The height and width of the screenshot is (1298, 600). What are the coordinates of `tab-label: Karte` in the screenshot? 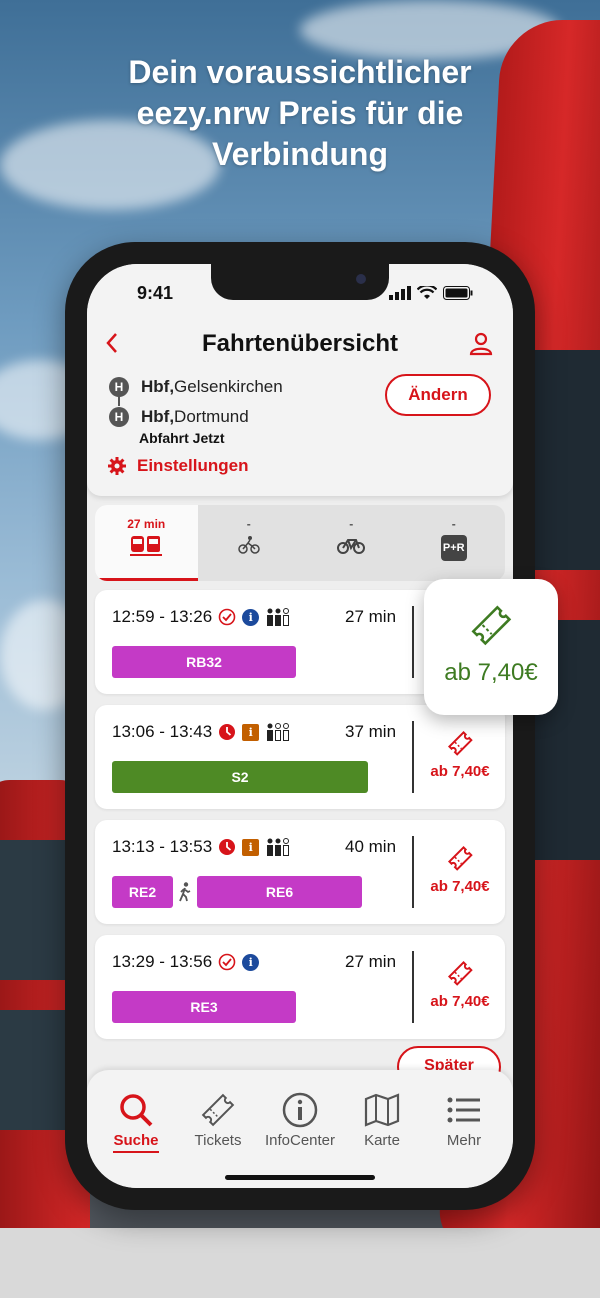 It's located at (382, 1140).